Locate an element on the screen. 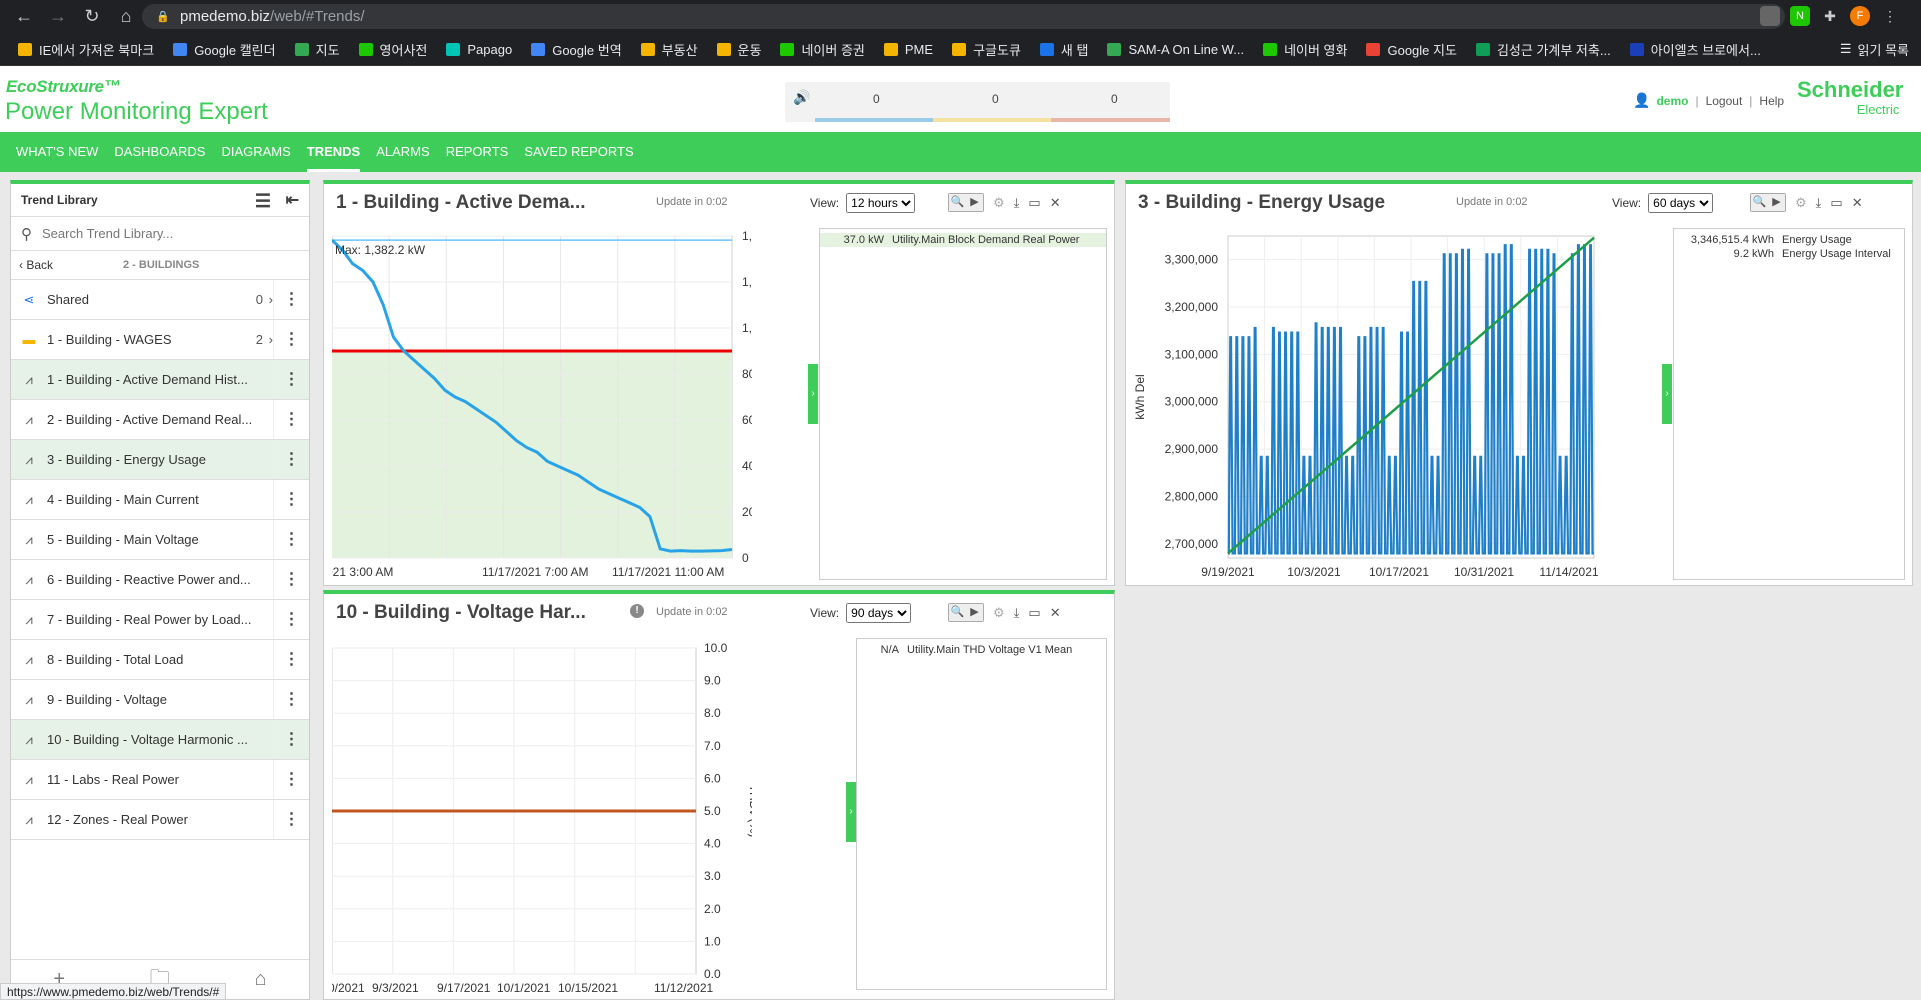 The width and height of the screenshot is (1921, 1000). forward-arrow-icon: → is located at coordinates (58, 16).